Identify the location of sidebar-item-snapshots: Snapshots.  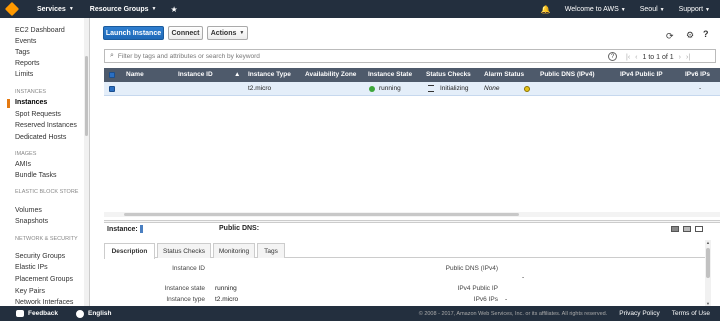
(31, 221).